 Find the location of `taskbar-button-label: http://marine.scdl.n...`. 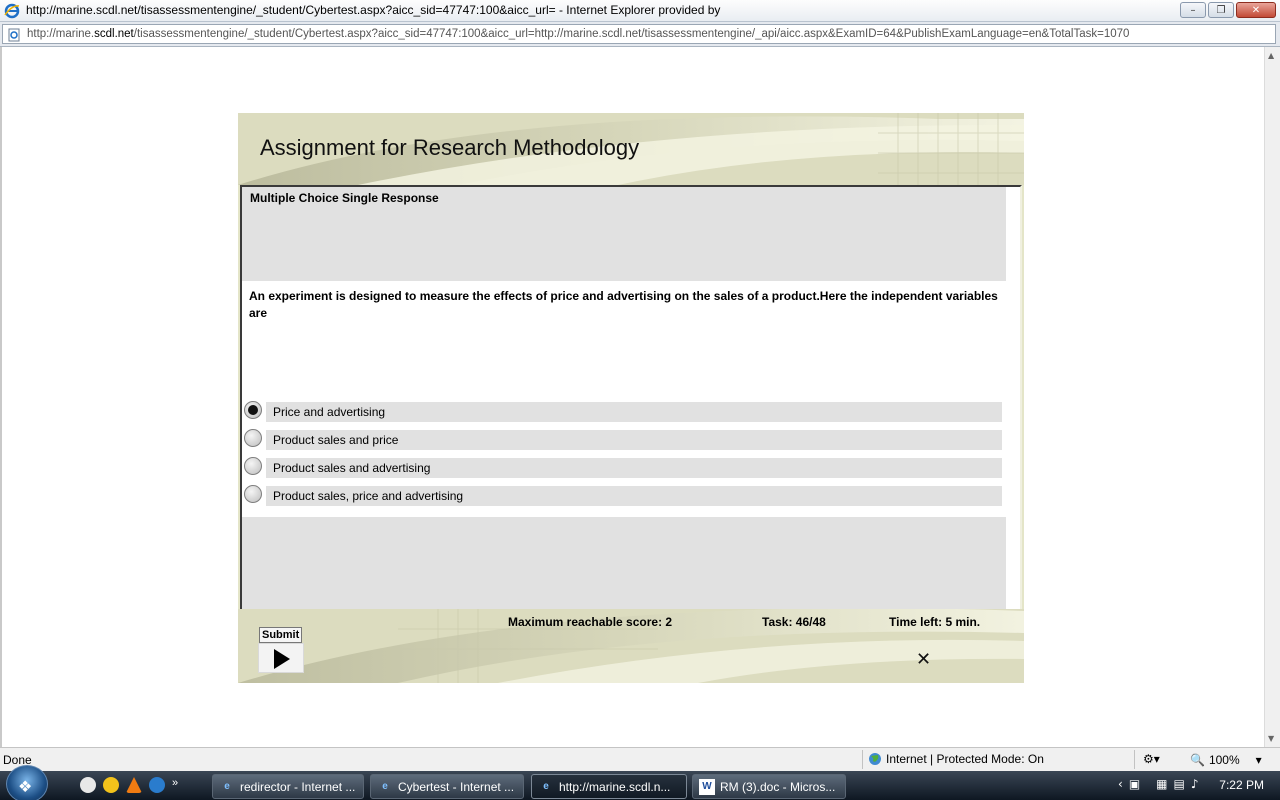

taskbar-button-label: http://marine.scdl.n... is located at coordinates (615, 786).